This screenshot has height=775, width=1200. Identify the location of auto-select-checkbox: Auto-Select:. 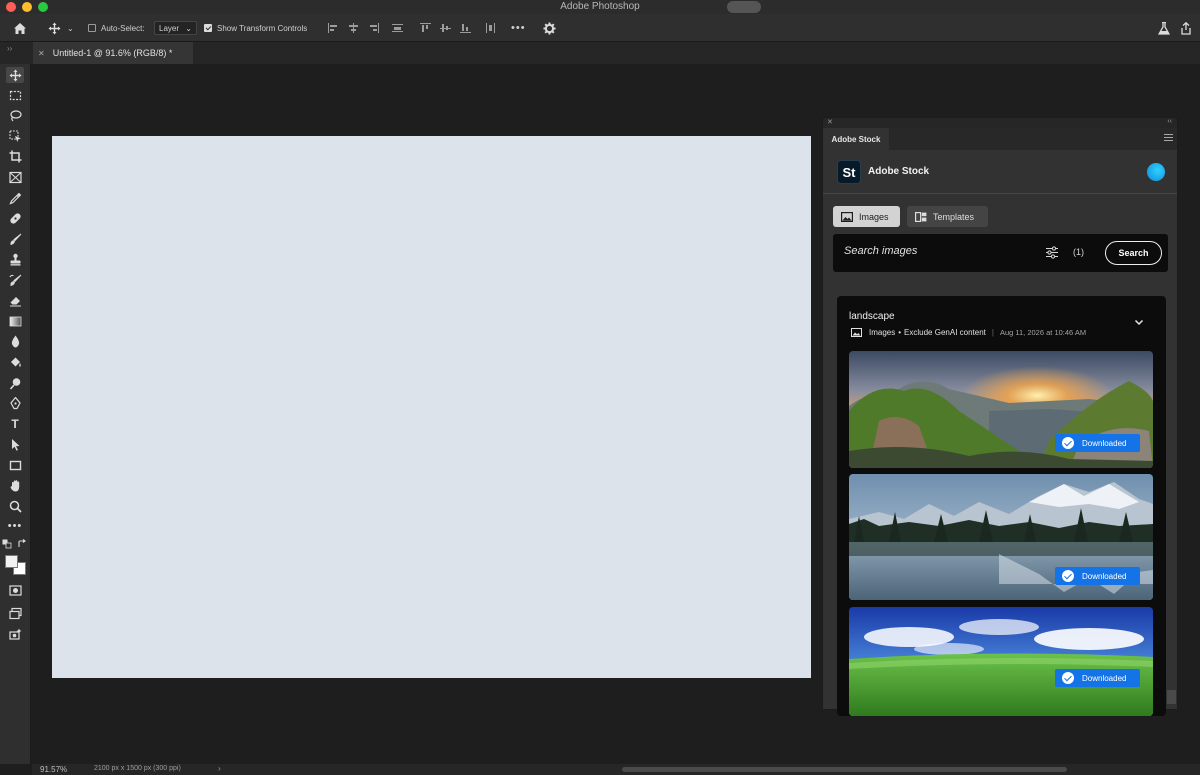
(116, 28).